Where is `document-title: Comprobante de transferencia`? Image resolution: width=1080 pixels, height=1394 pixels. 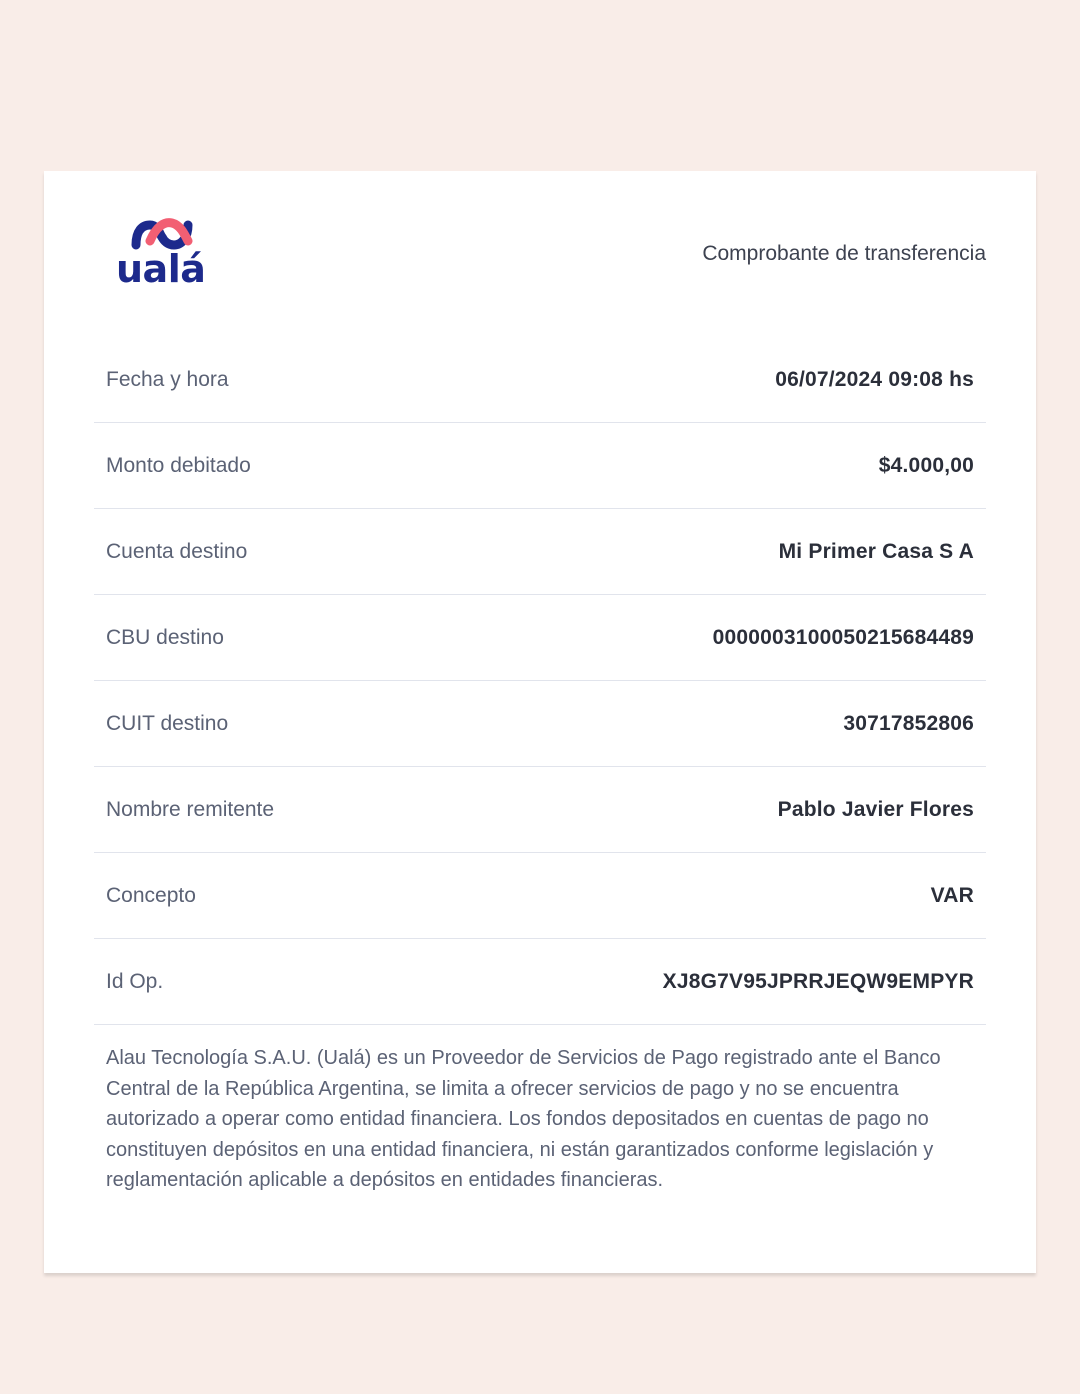 document-title: Comprobante de transferencia is located at coordinates (844, 253).